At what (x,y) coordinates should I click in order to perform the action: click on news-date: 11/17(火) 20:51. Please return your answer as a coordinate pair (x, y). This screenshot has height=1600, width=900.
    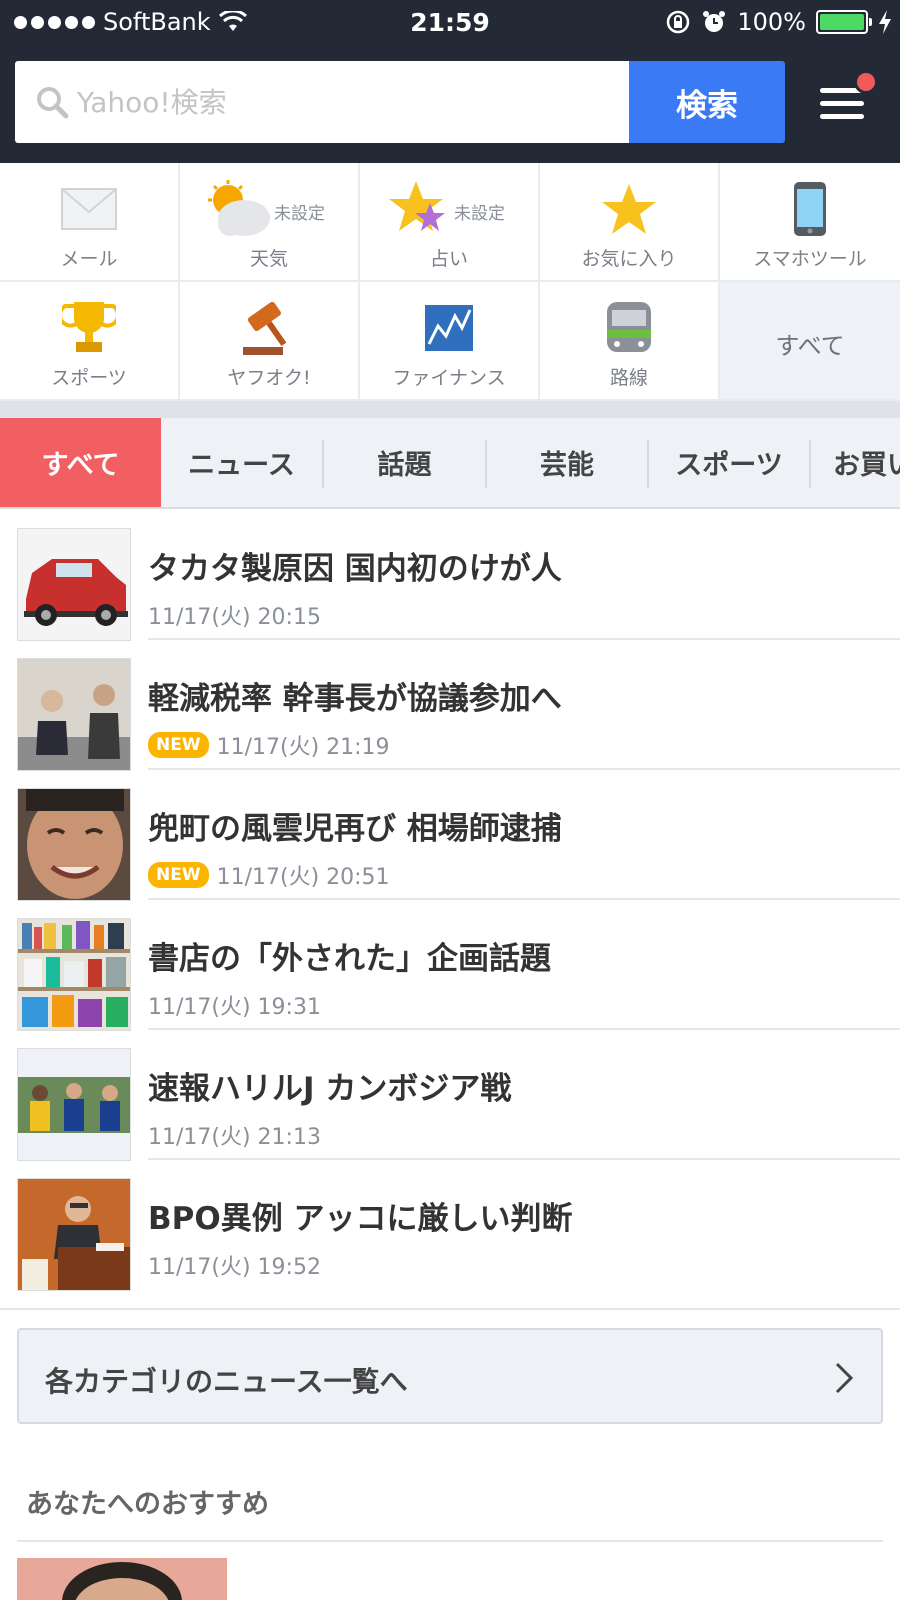
    Looking at the image, I should click on (303, 877).